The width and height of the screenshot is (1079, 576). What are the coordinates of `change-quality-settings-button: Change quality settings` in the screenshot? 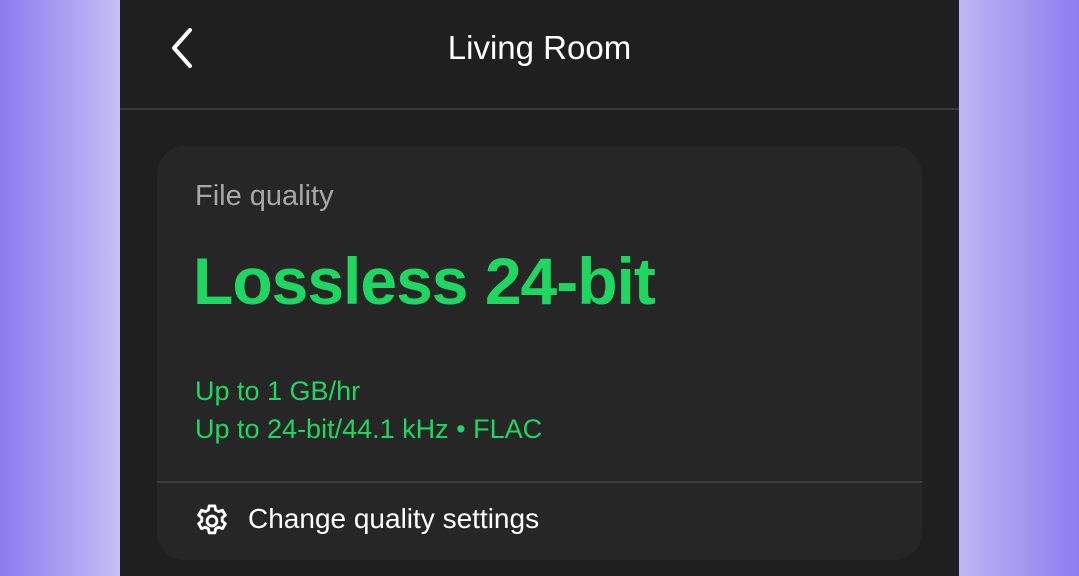 It's located at (539, 521).